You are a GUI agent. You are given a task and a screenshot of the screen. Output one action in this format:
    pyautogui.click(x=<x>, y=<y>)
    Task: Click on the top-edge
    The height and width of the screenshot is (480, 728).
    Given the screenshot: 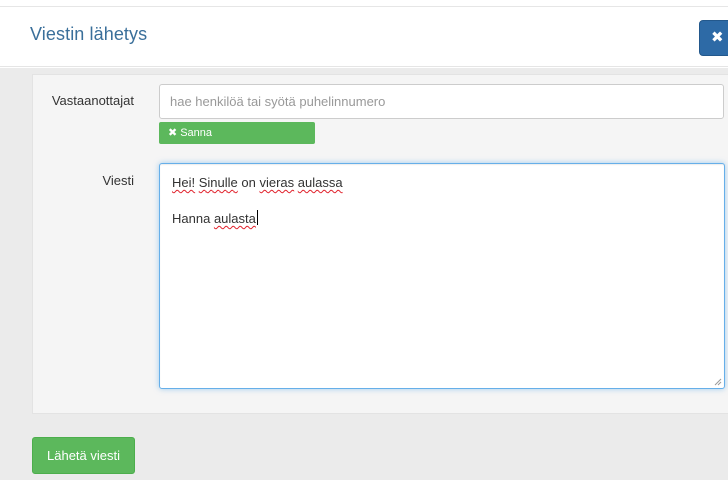 What is the action you would take?
    pyautogui.click(x=364, y=3)
    